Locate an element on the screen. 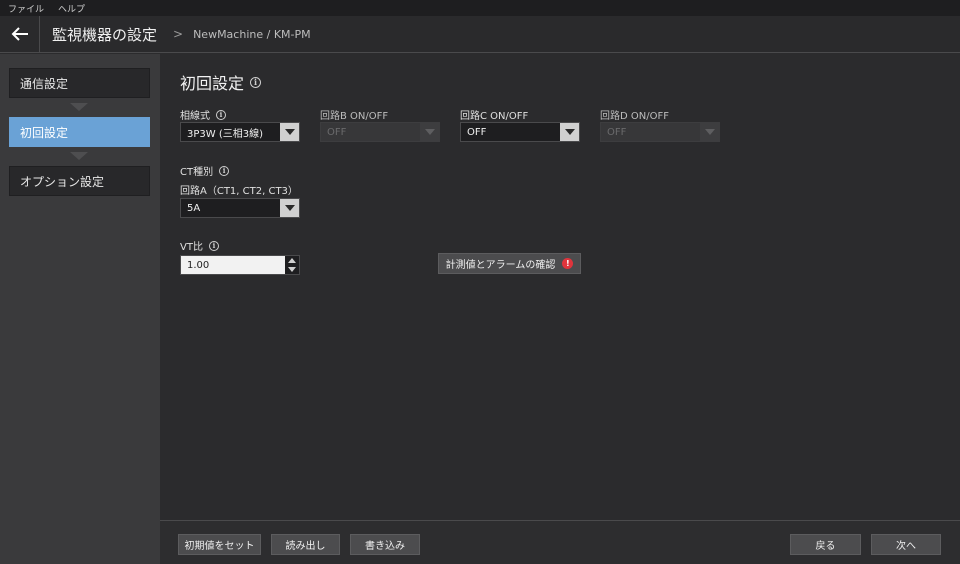 The width and height of the screenshot is (960, 564). decrement-icon is located at coordinates (292, 269).